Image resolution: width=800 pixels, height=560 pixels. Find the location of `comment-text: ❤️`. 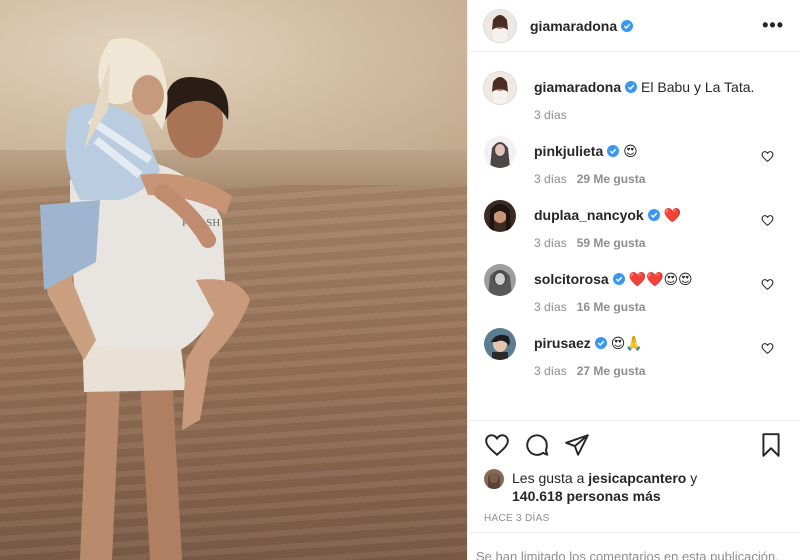

comment-text: ❤️ is located at coordinates (672, 215).